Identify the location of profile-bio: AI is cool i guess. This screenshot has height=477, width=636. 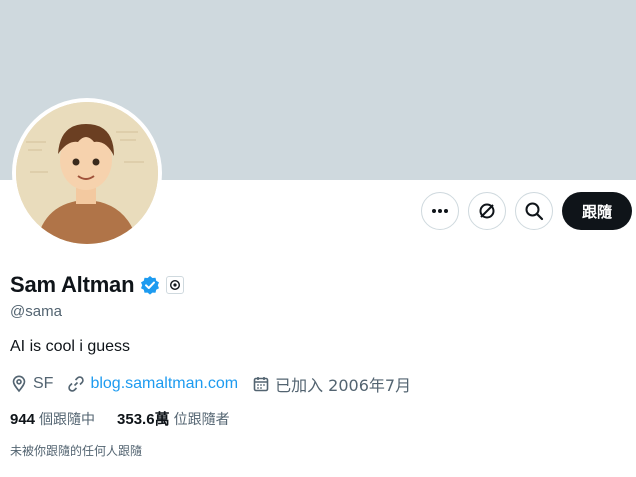
(70, 346).